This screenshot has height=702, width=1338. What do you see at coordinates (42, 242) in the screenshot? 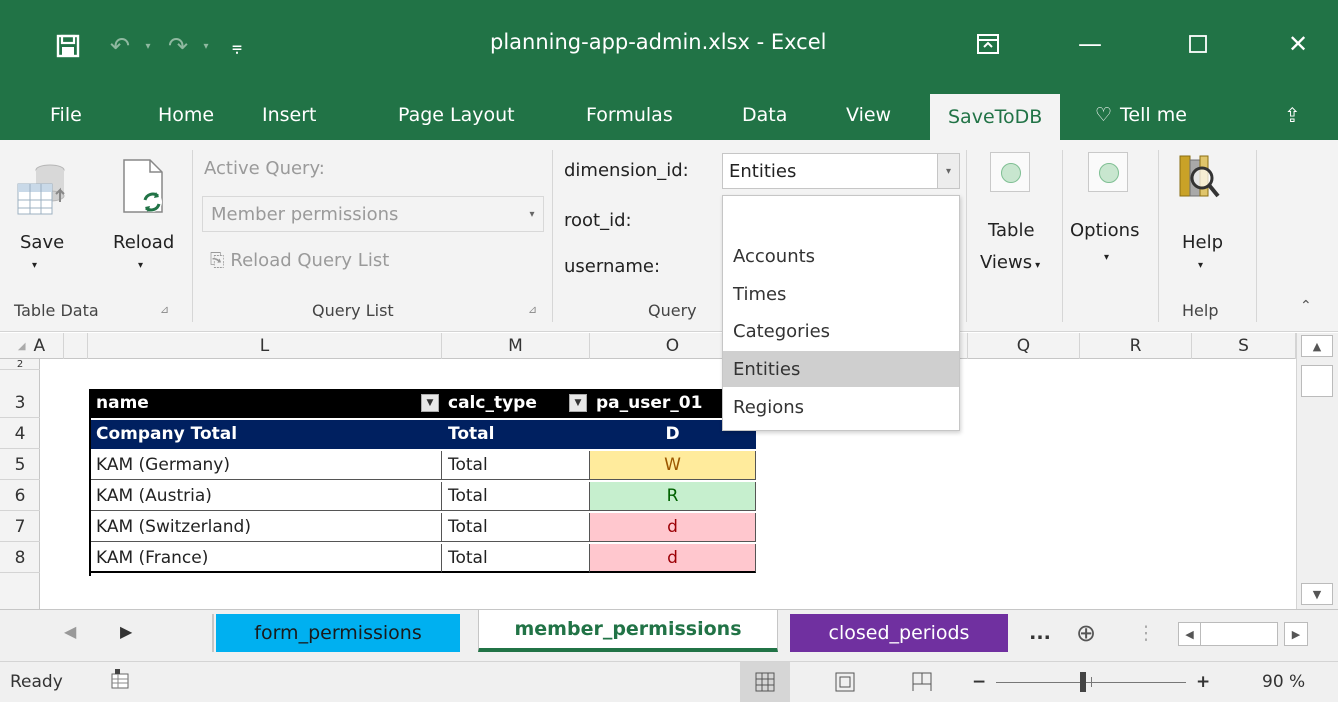
I see `save-button: Save` at bounding box center [42, 242].